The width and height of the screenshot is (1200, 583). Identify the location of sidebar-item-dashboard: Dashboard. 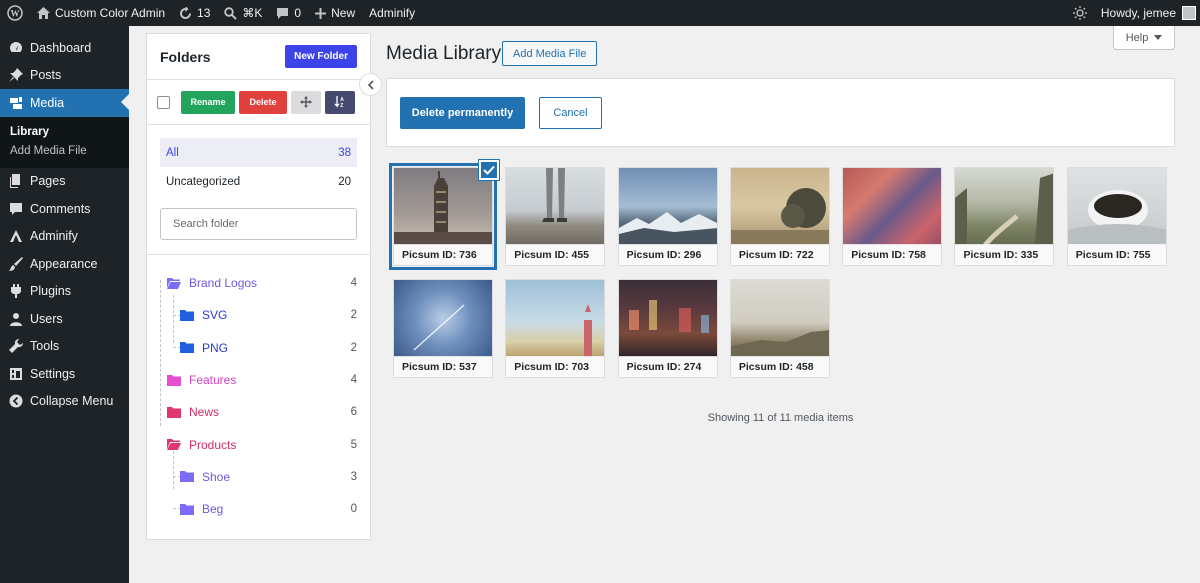
(64, 48).